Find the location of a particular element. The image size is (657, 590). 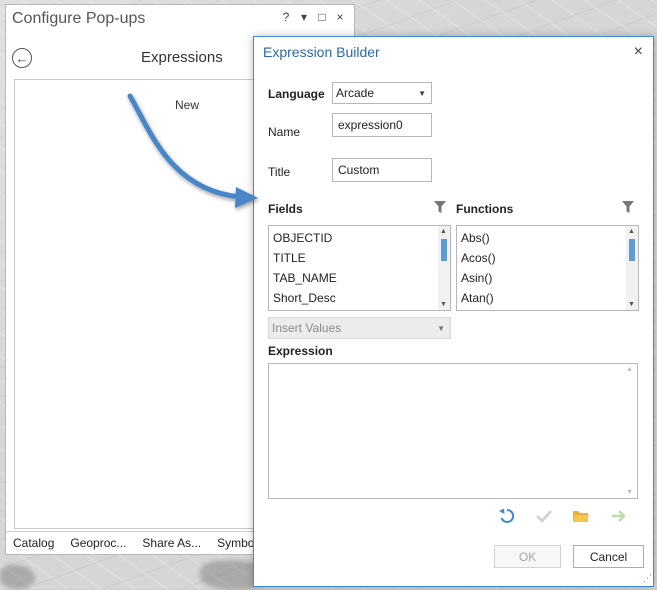

expression-editor: ▲ ▼ is located at coordinates (453, 431).